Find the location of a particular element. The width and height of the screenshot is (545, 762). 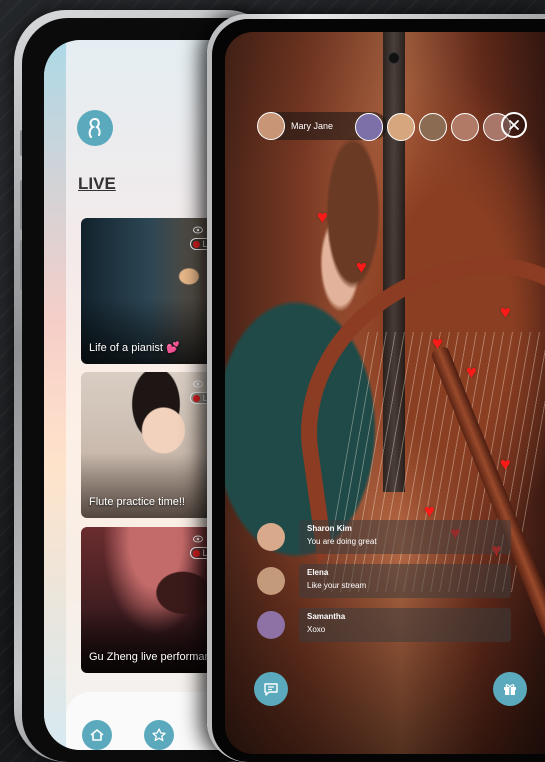

commenter-name: Sharon Kim is located at coordinates (329, 528).